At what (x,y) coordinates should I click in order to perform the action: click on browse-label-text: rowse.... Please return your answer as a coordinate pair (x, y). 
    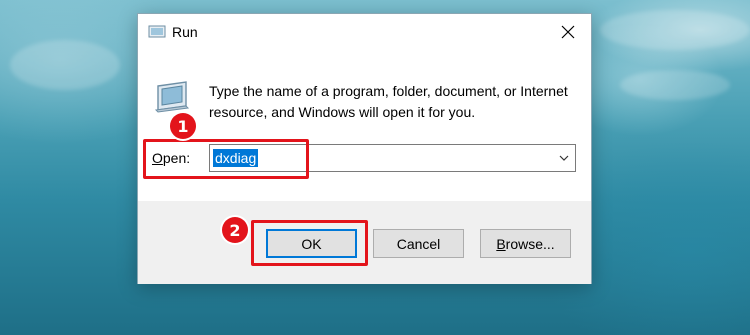
    Looking at the image, I should click on (530, 243).